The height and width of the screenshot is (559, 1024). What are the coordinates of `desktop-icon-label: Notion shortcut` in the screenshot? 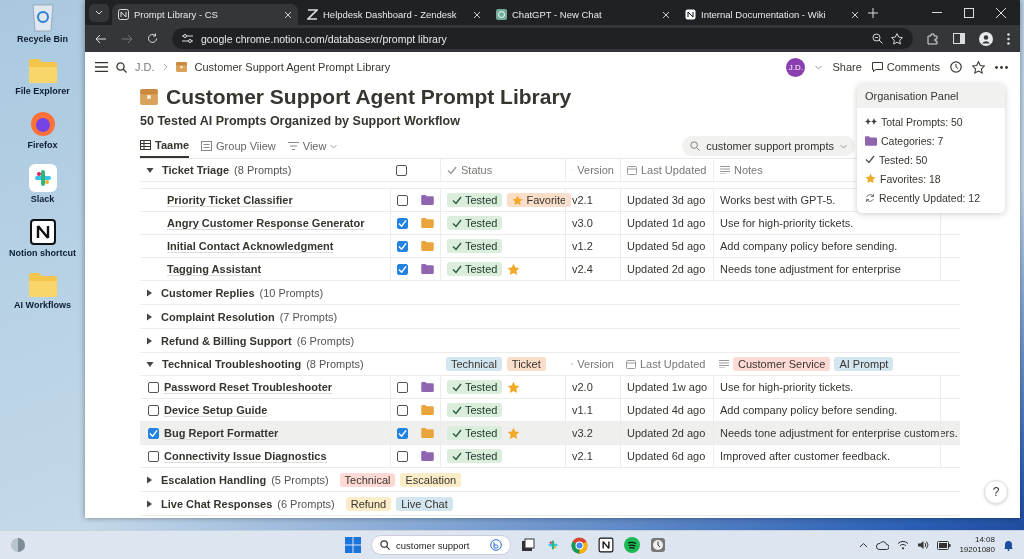 It's located at (42, 253).